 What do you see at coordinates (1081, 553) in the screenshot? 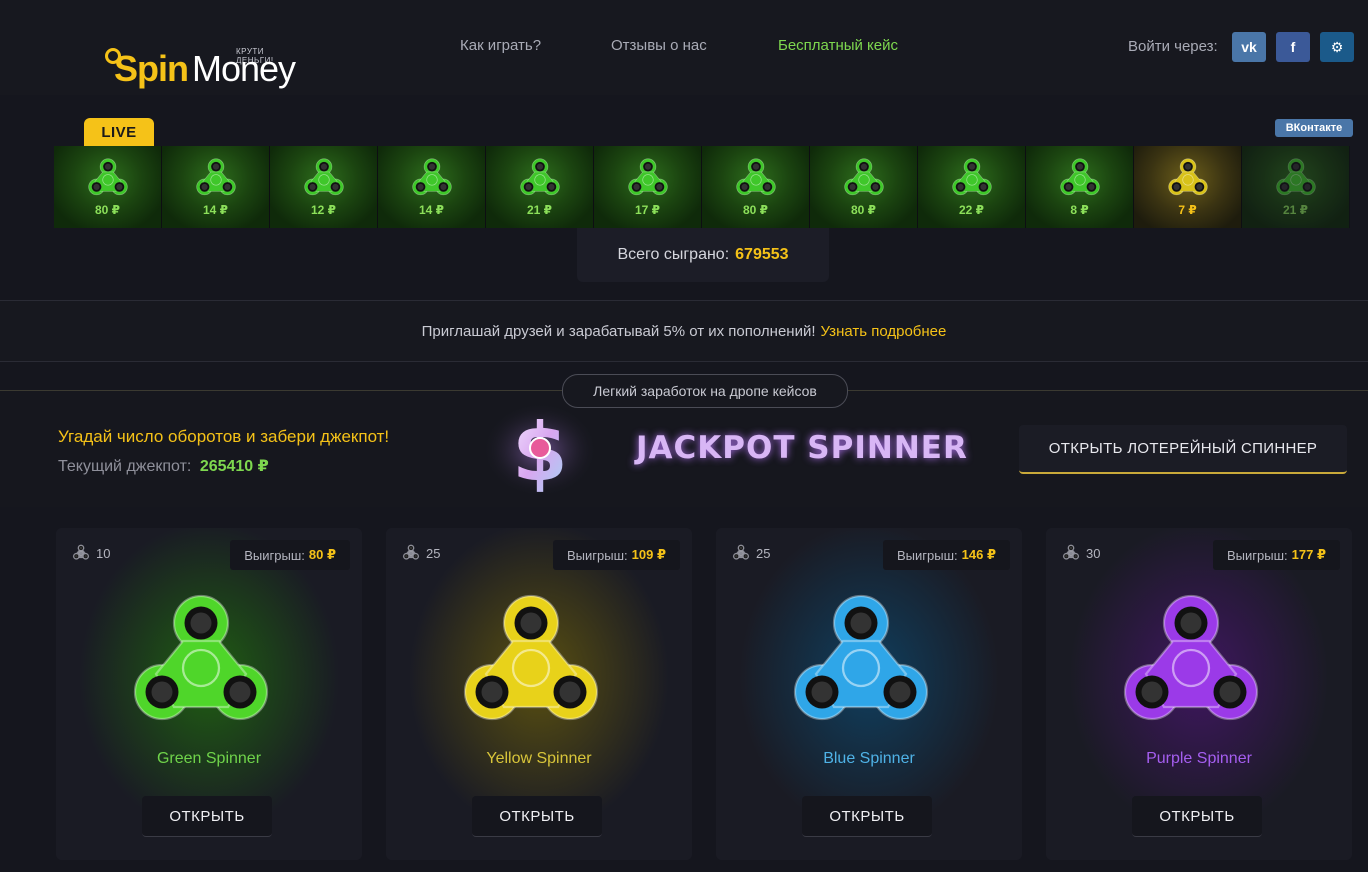
I see `case-spin-count: 30` at bounding box center [1081, 553].